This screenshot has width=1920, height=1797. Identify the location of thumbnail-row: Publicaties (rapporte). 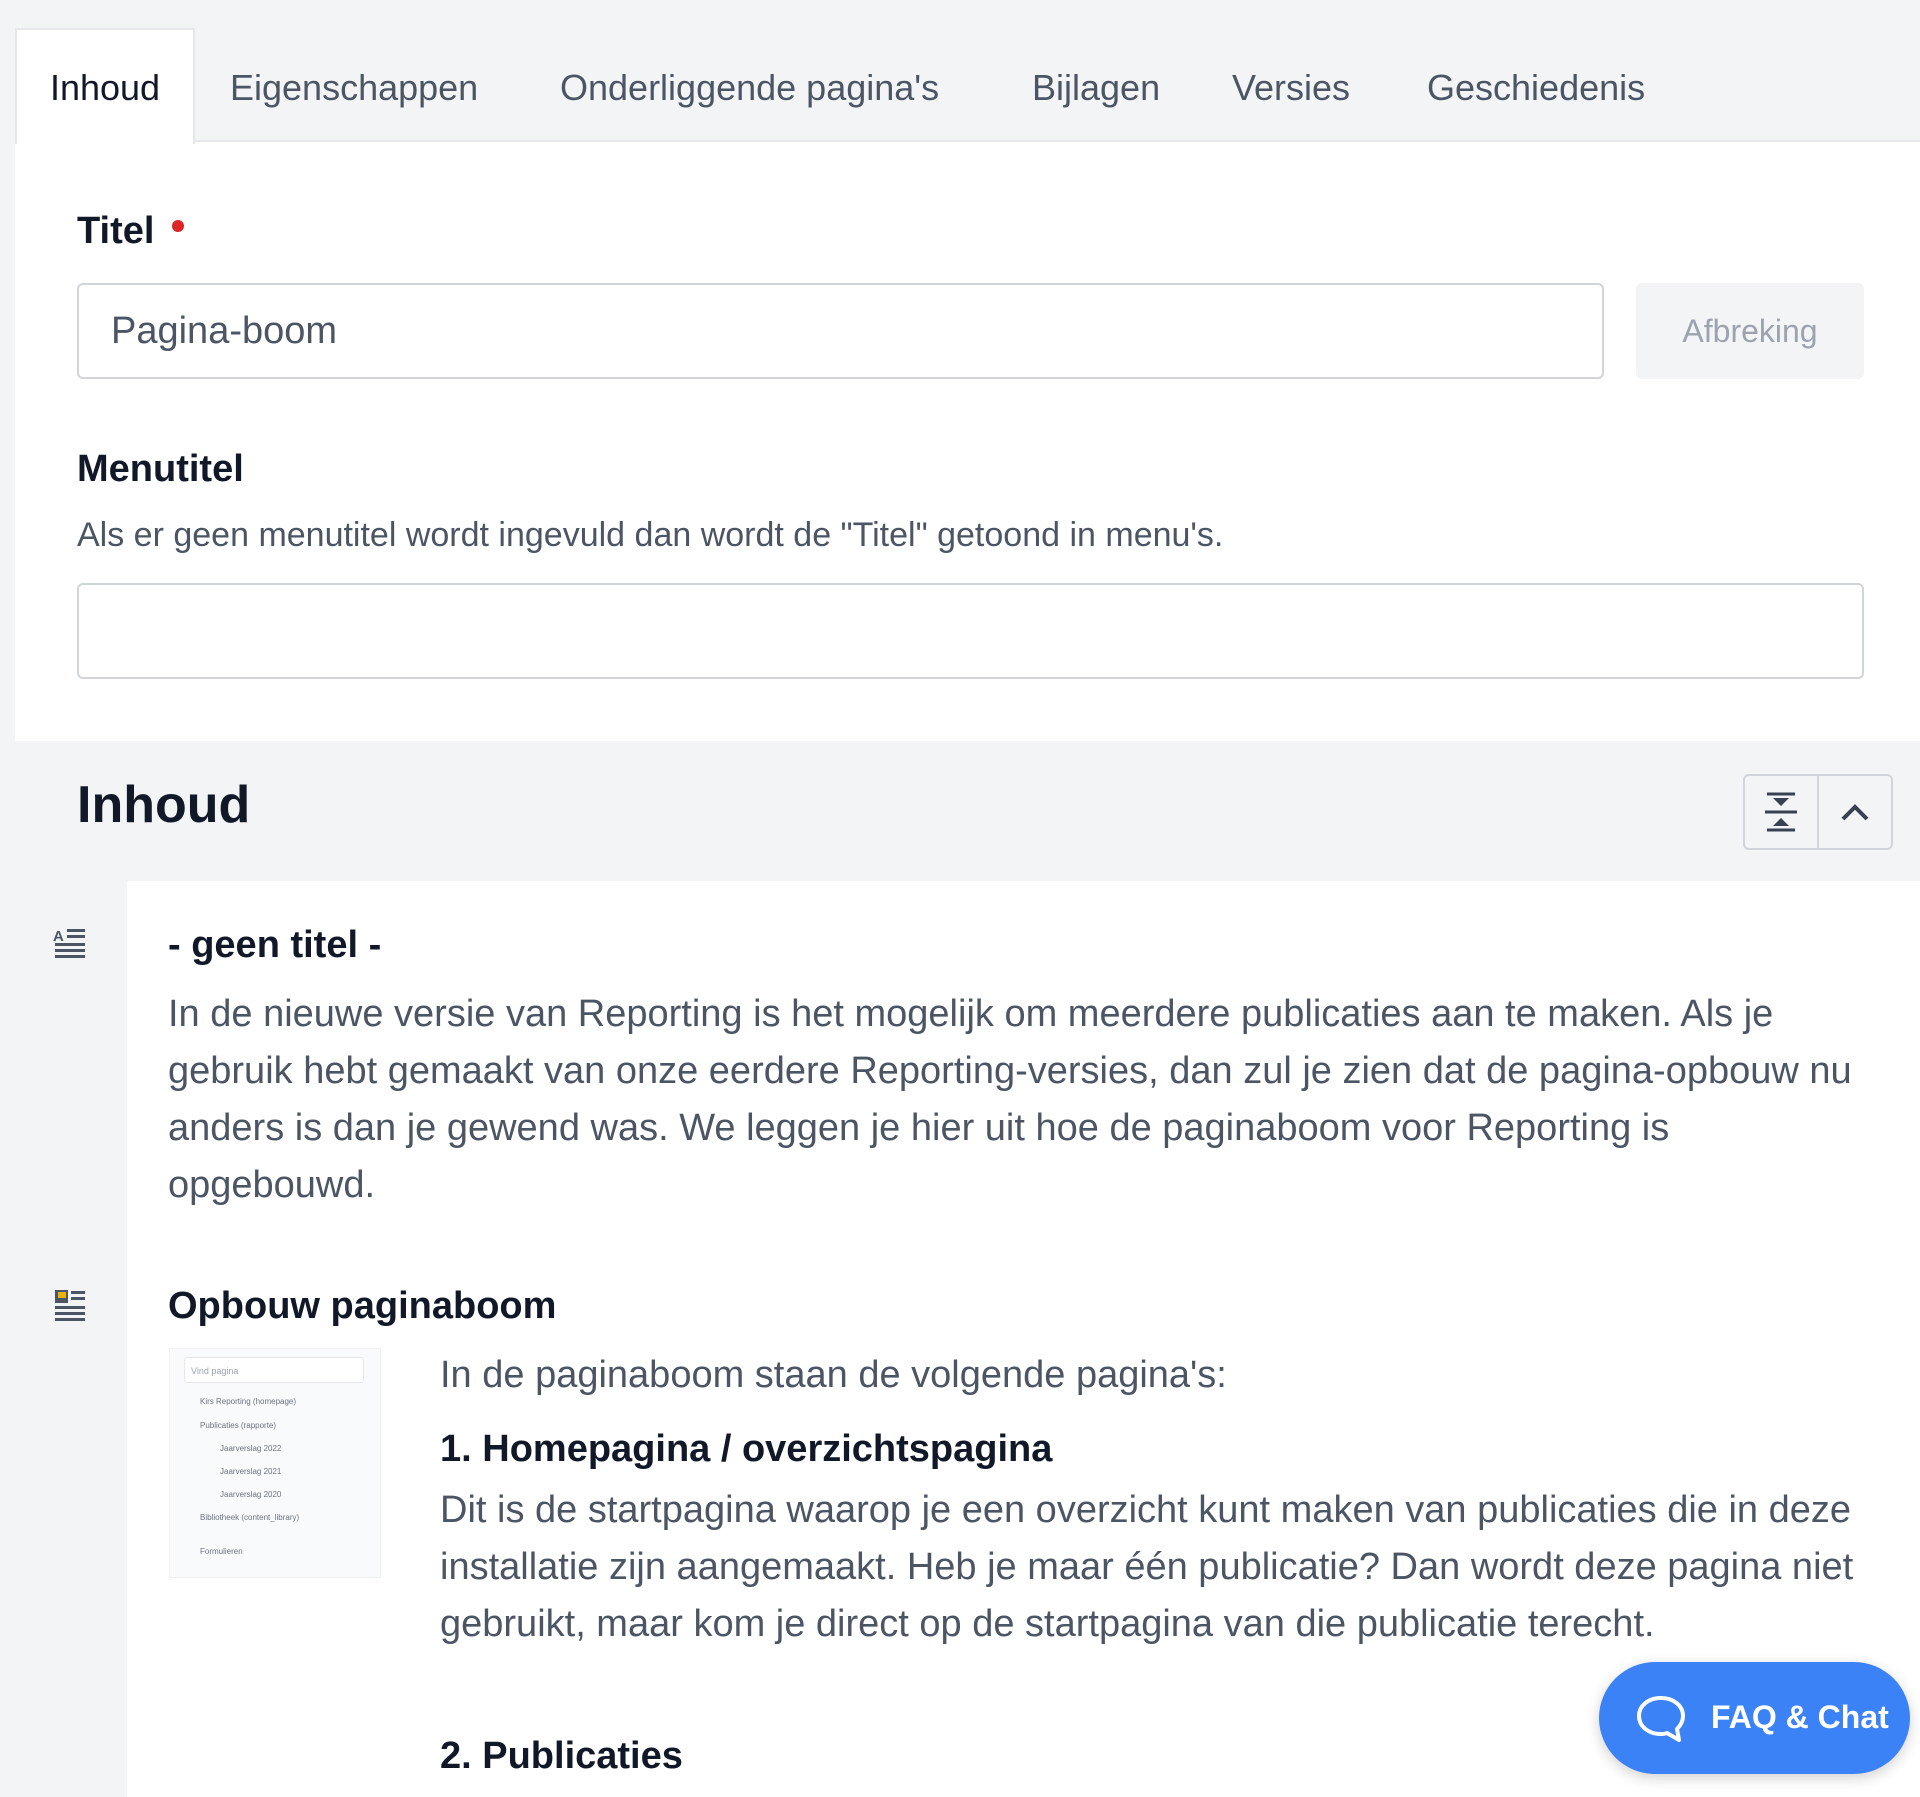
(238, 1425).